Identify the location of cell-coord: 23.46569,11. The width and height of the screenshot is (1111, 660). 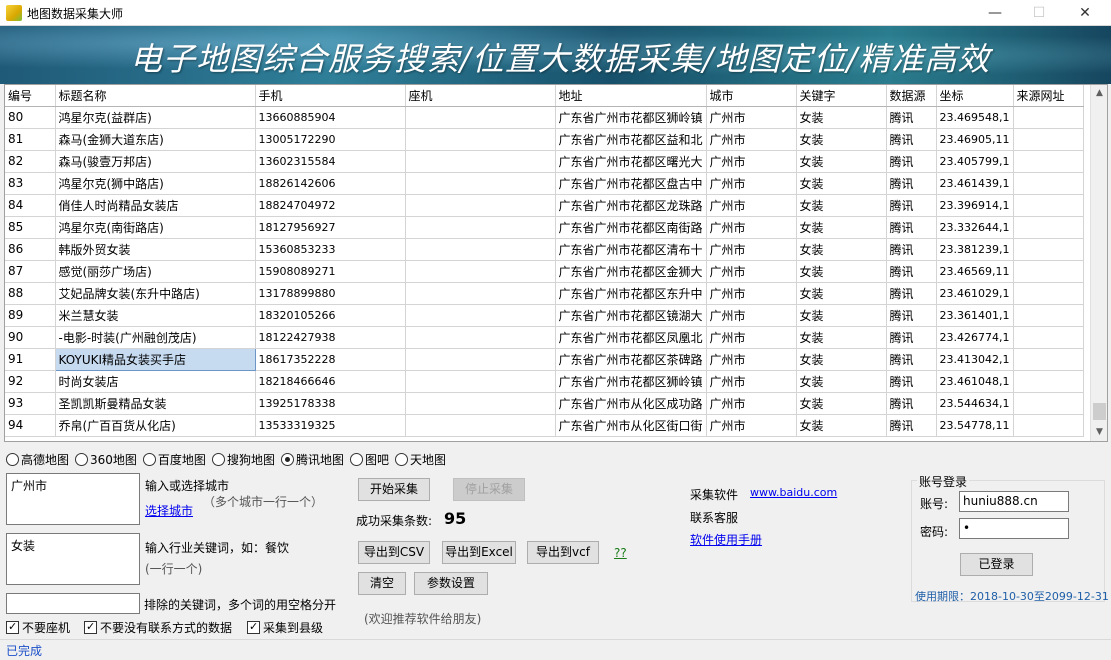
(975, 271).